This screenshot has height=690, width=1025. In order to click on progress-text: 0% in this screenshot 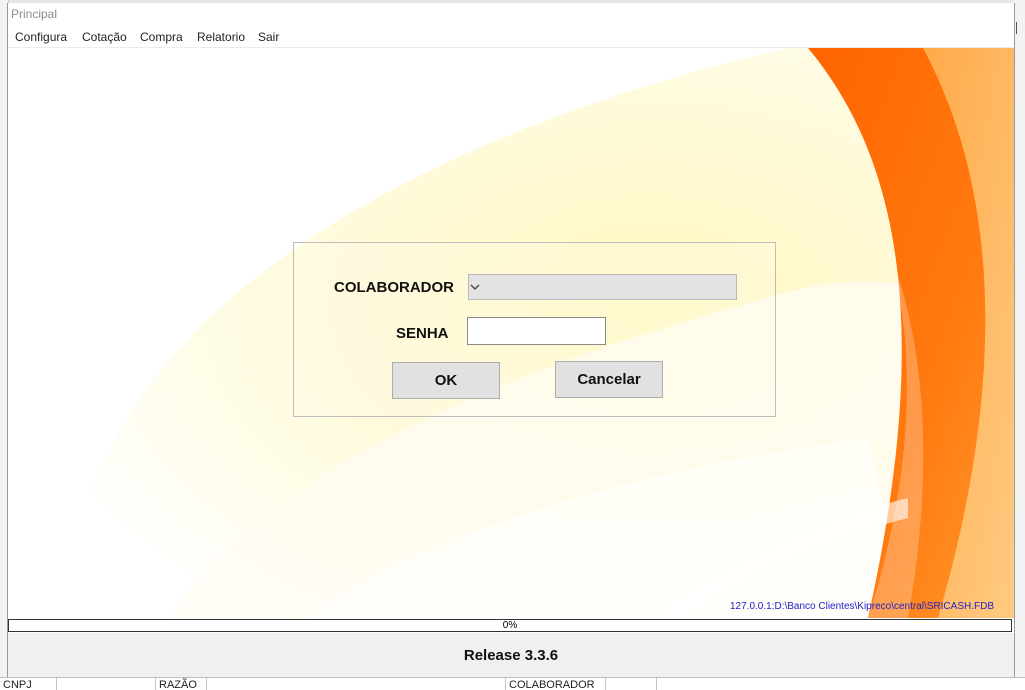, I will do `click(510, 625)`.